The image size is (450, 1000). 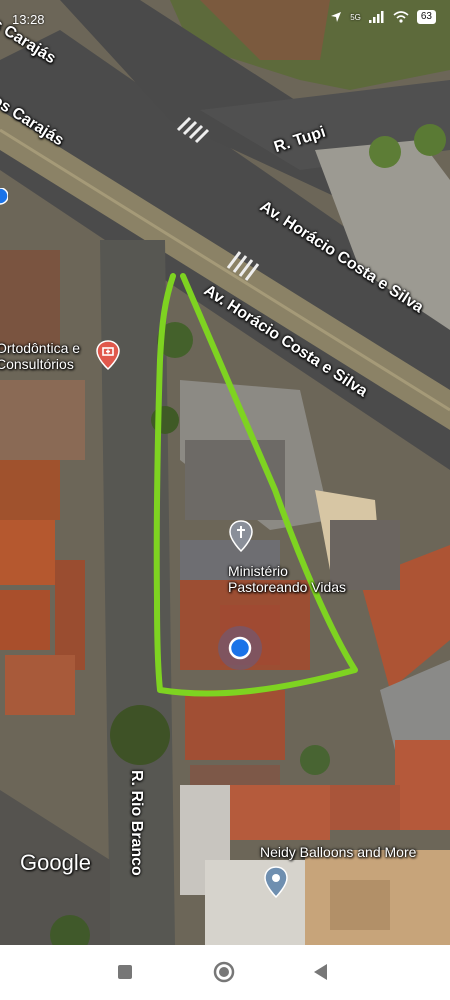 I want to click on place-ortodontica-line2: Consultórios, so click(x=37, y=364).